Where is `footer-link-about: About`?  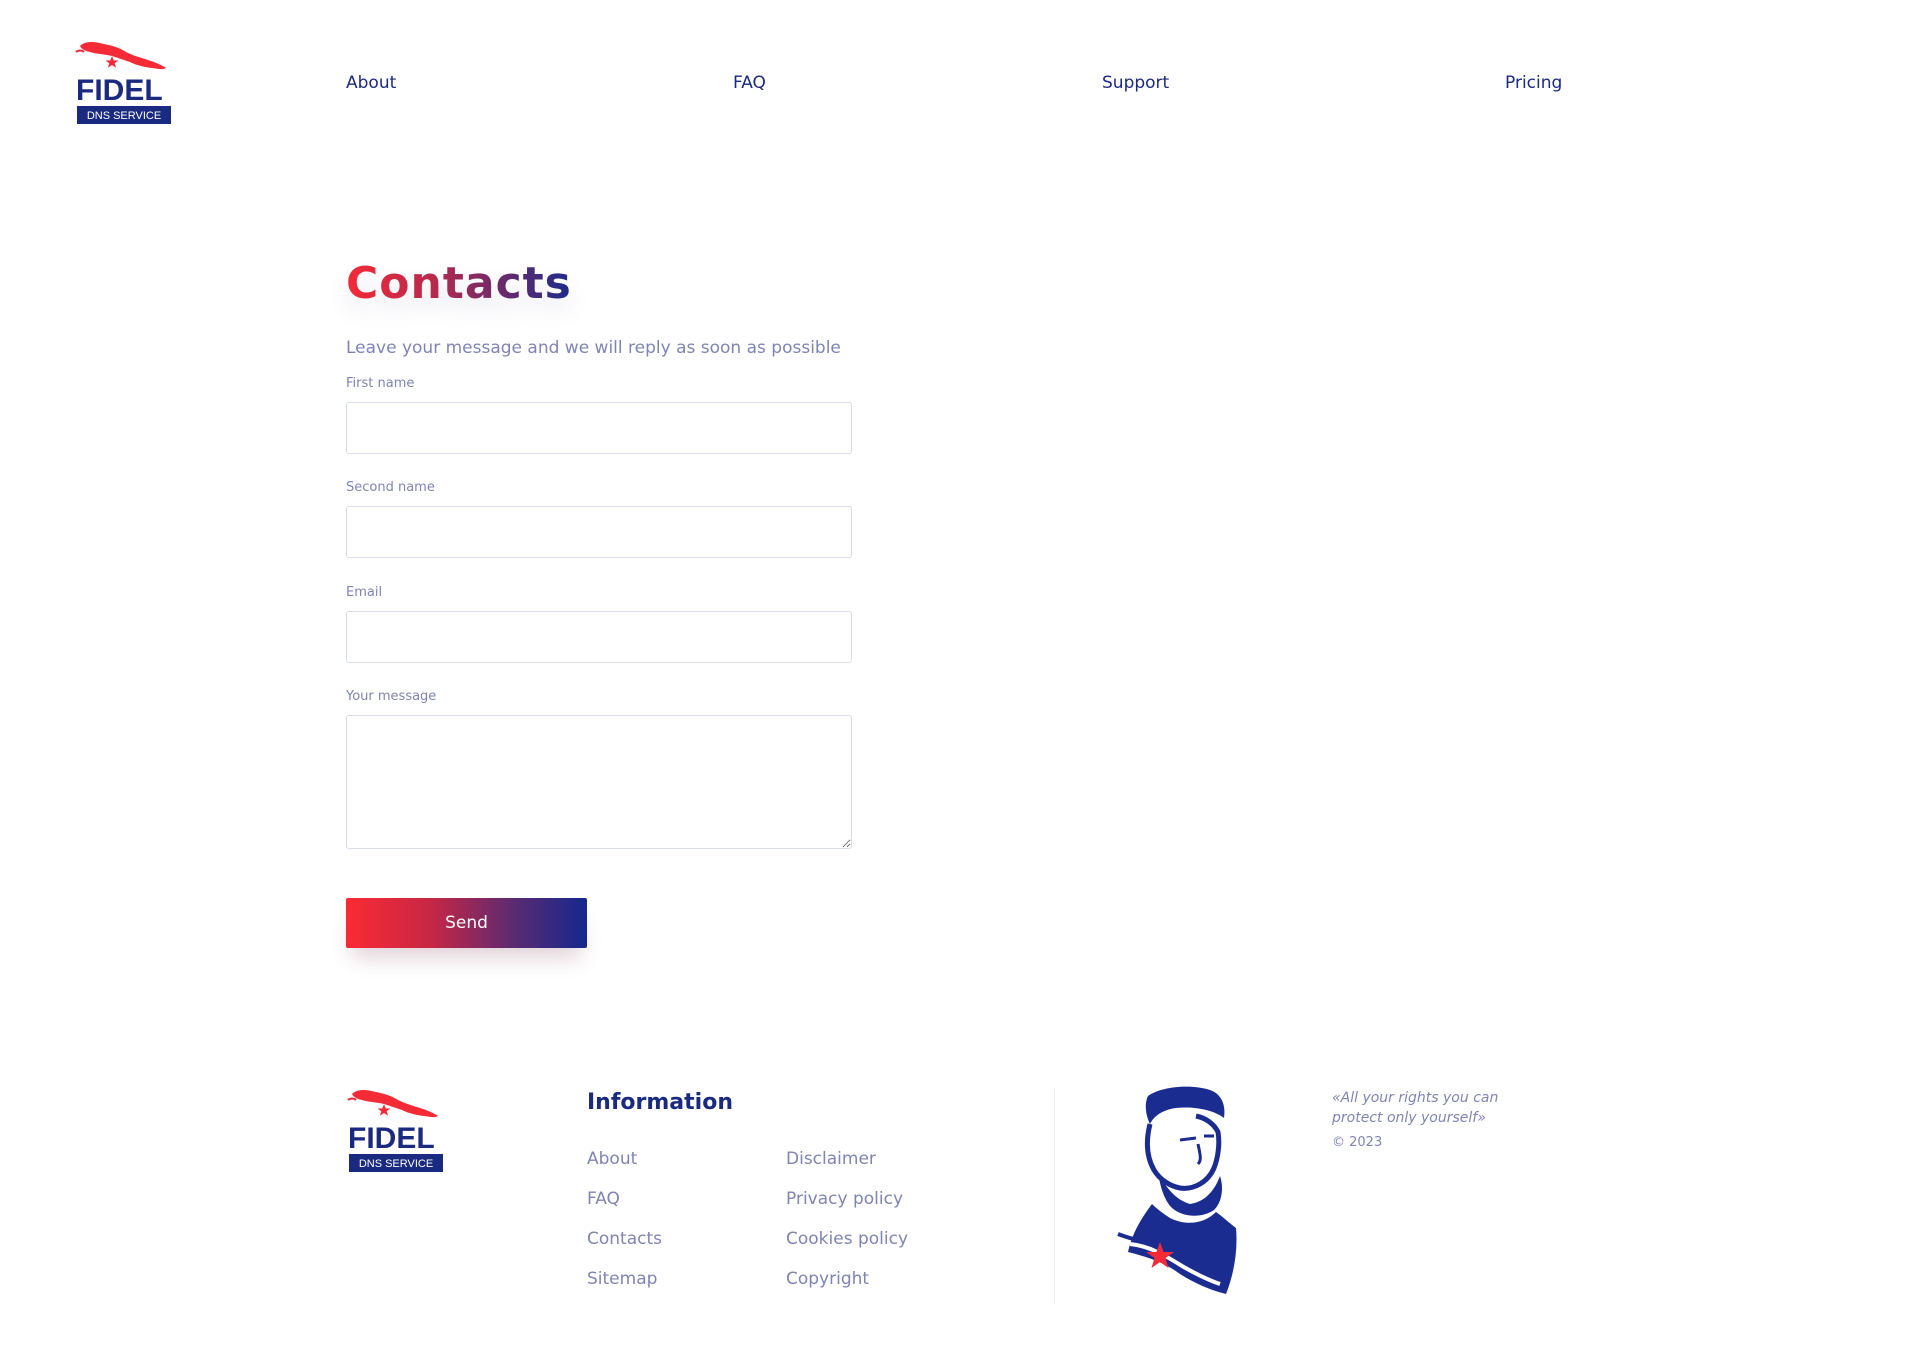
footer-link-about: About is located at coordinates (612, 1159).